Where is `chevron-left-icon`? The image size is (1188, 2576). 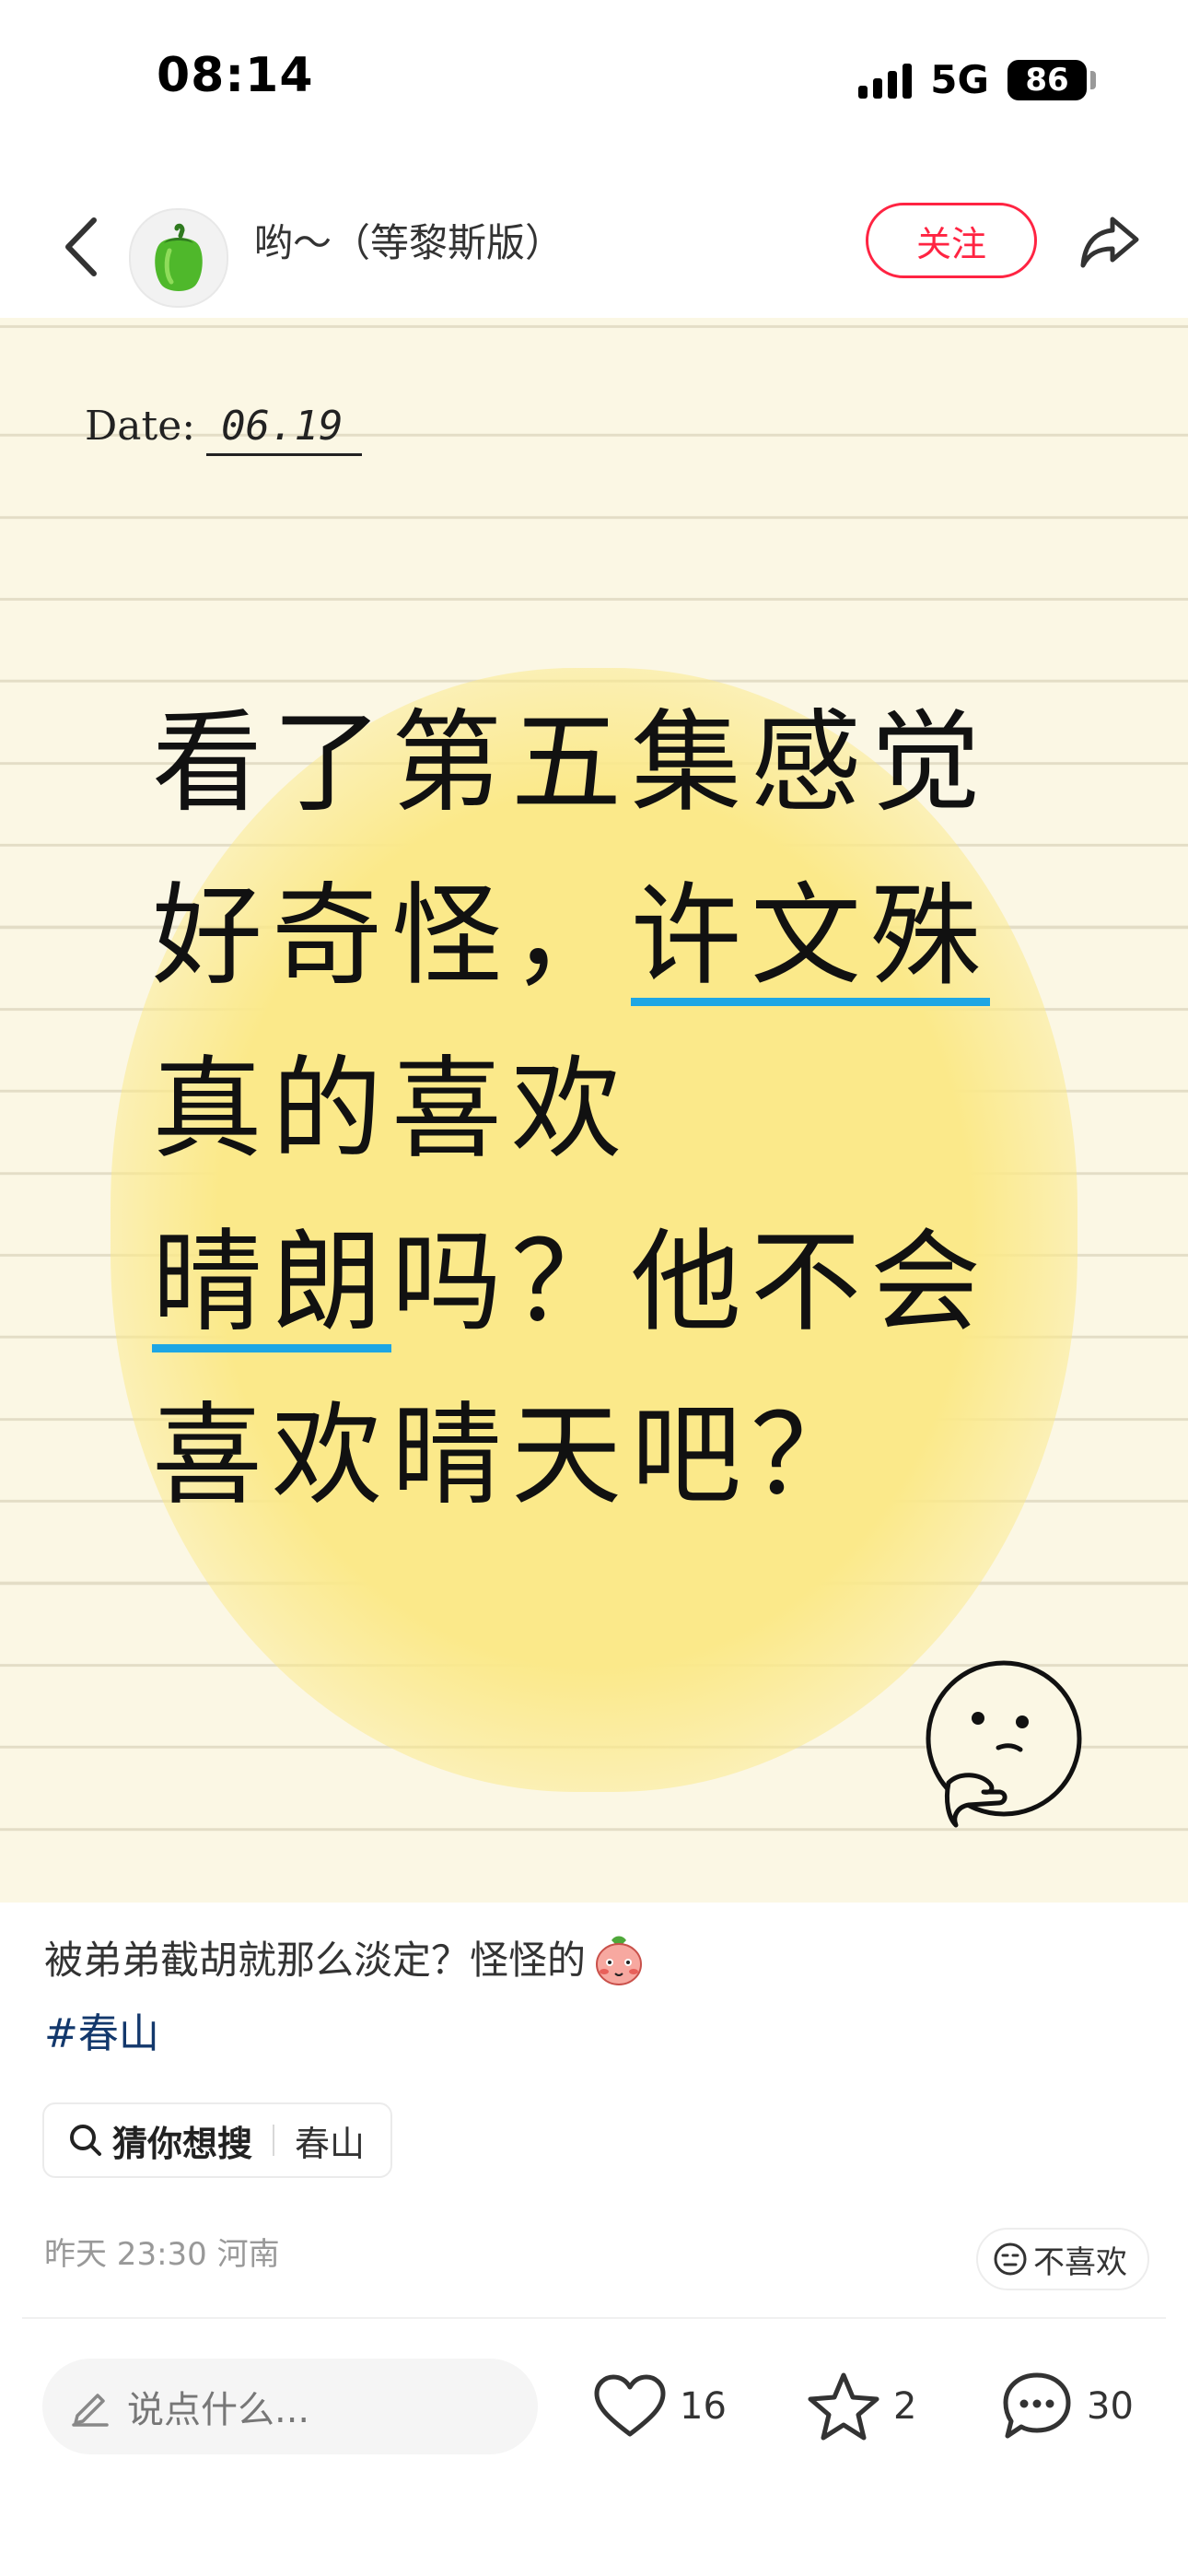 chevron-left-icon is located at coordinates (81, 246).